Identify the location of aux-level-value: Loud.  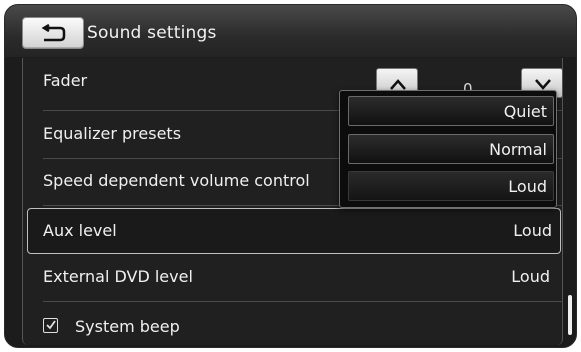
(532, 230).